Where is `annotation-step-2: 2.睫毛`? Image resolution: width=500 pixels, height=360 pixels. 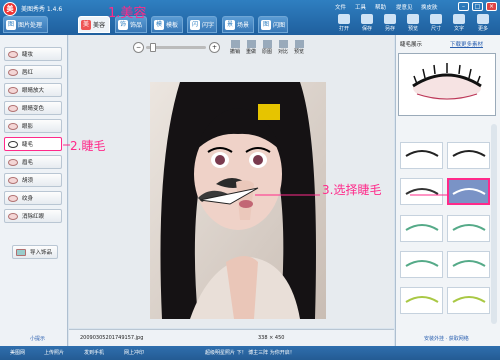
annotation-step-2: 2.睫毛 is located at coordinates (88, 146).